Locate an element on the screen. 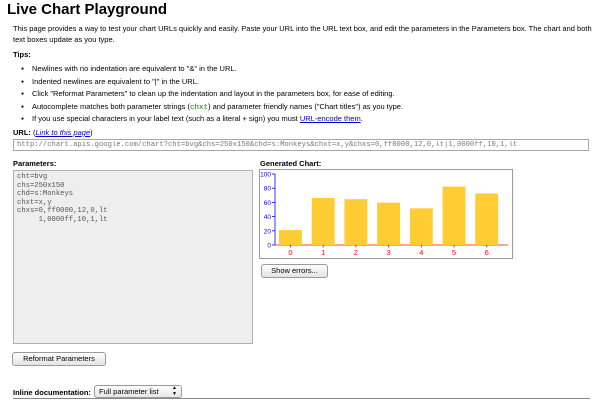 Image resolution: width=600 pixels, height=401 pixels. divider is located at coordinates (301, 398).